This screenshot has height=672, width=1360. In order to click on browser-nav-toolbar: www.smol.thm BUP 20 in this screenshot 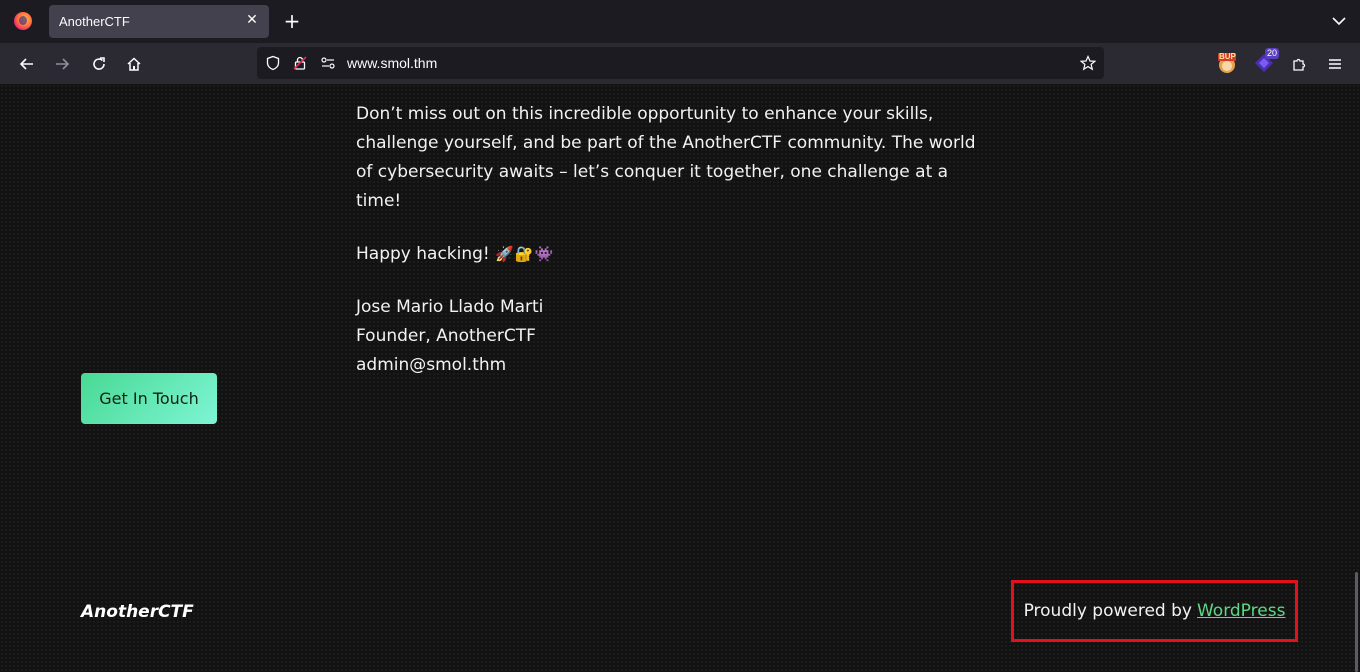, I will do `click(680, 63)`.